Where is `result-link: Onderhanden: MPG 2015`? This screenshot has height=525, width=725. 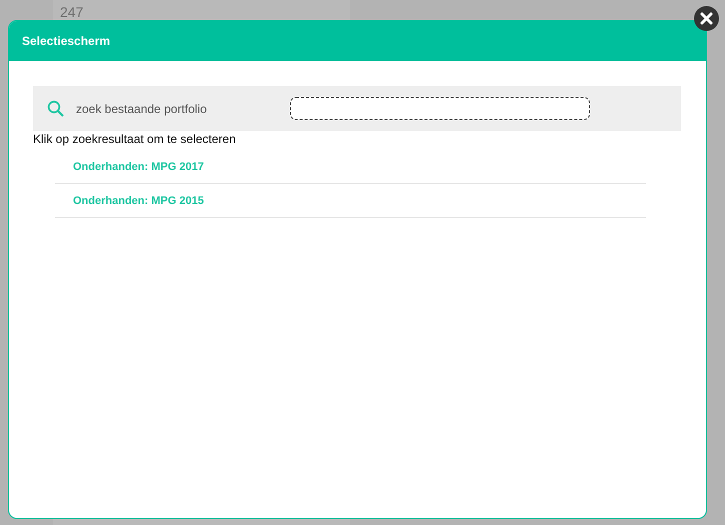 result-link: Onderhanden: MPG 2015 is located at coordinates (138, 200).